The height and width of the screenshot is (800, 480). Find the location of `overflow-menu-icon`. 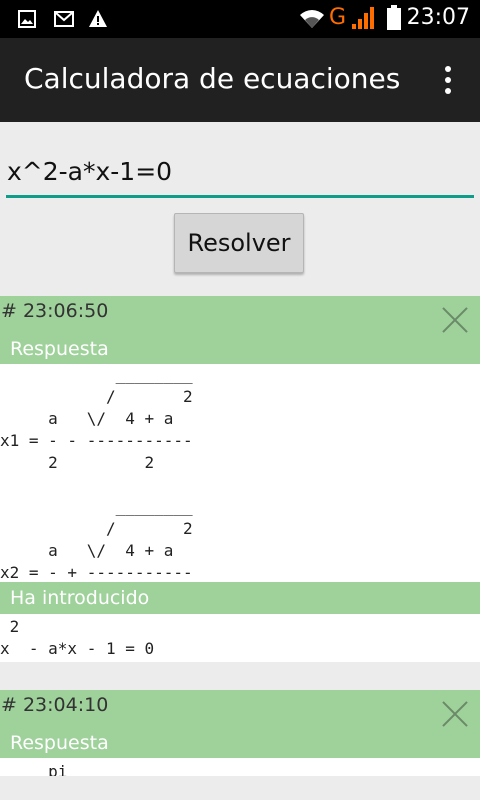

overflow-menu-icon is located at coordinates (448, 80).